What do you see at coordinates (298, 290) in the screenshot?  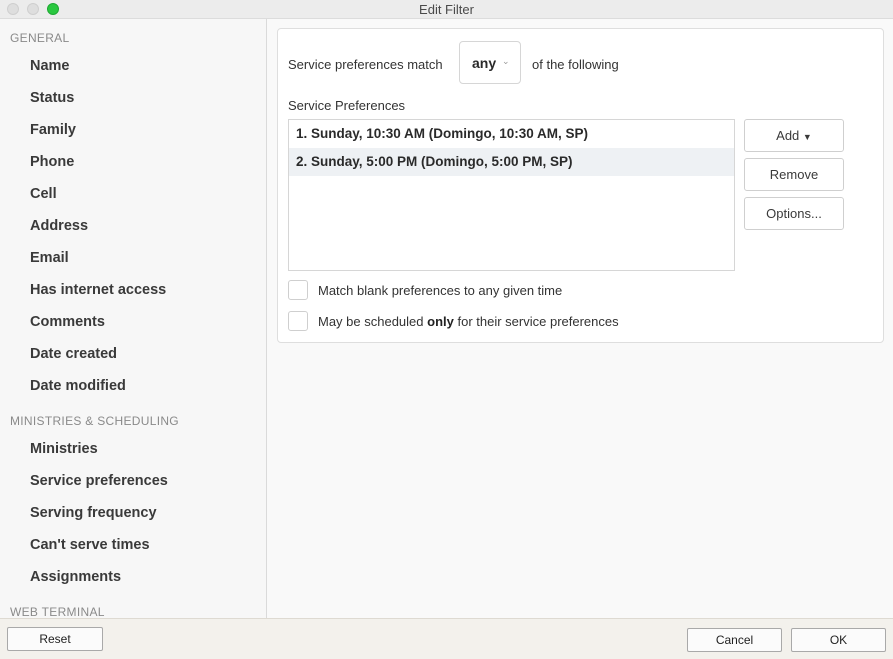 I see `match-blank-checkbox` at bounding box center [298, 290].